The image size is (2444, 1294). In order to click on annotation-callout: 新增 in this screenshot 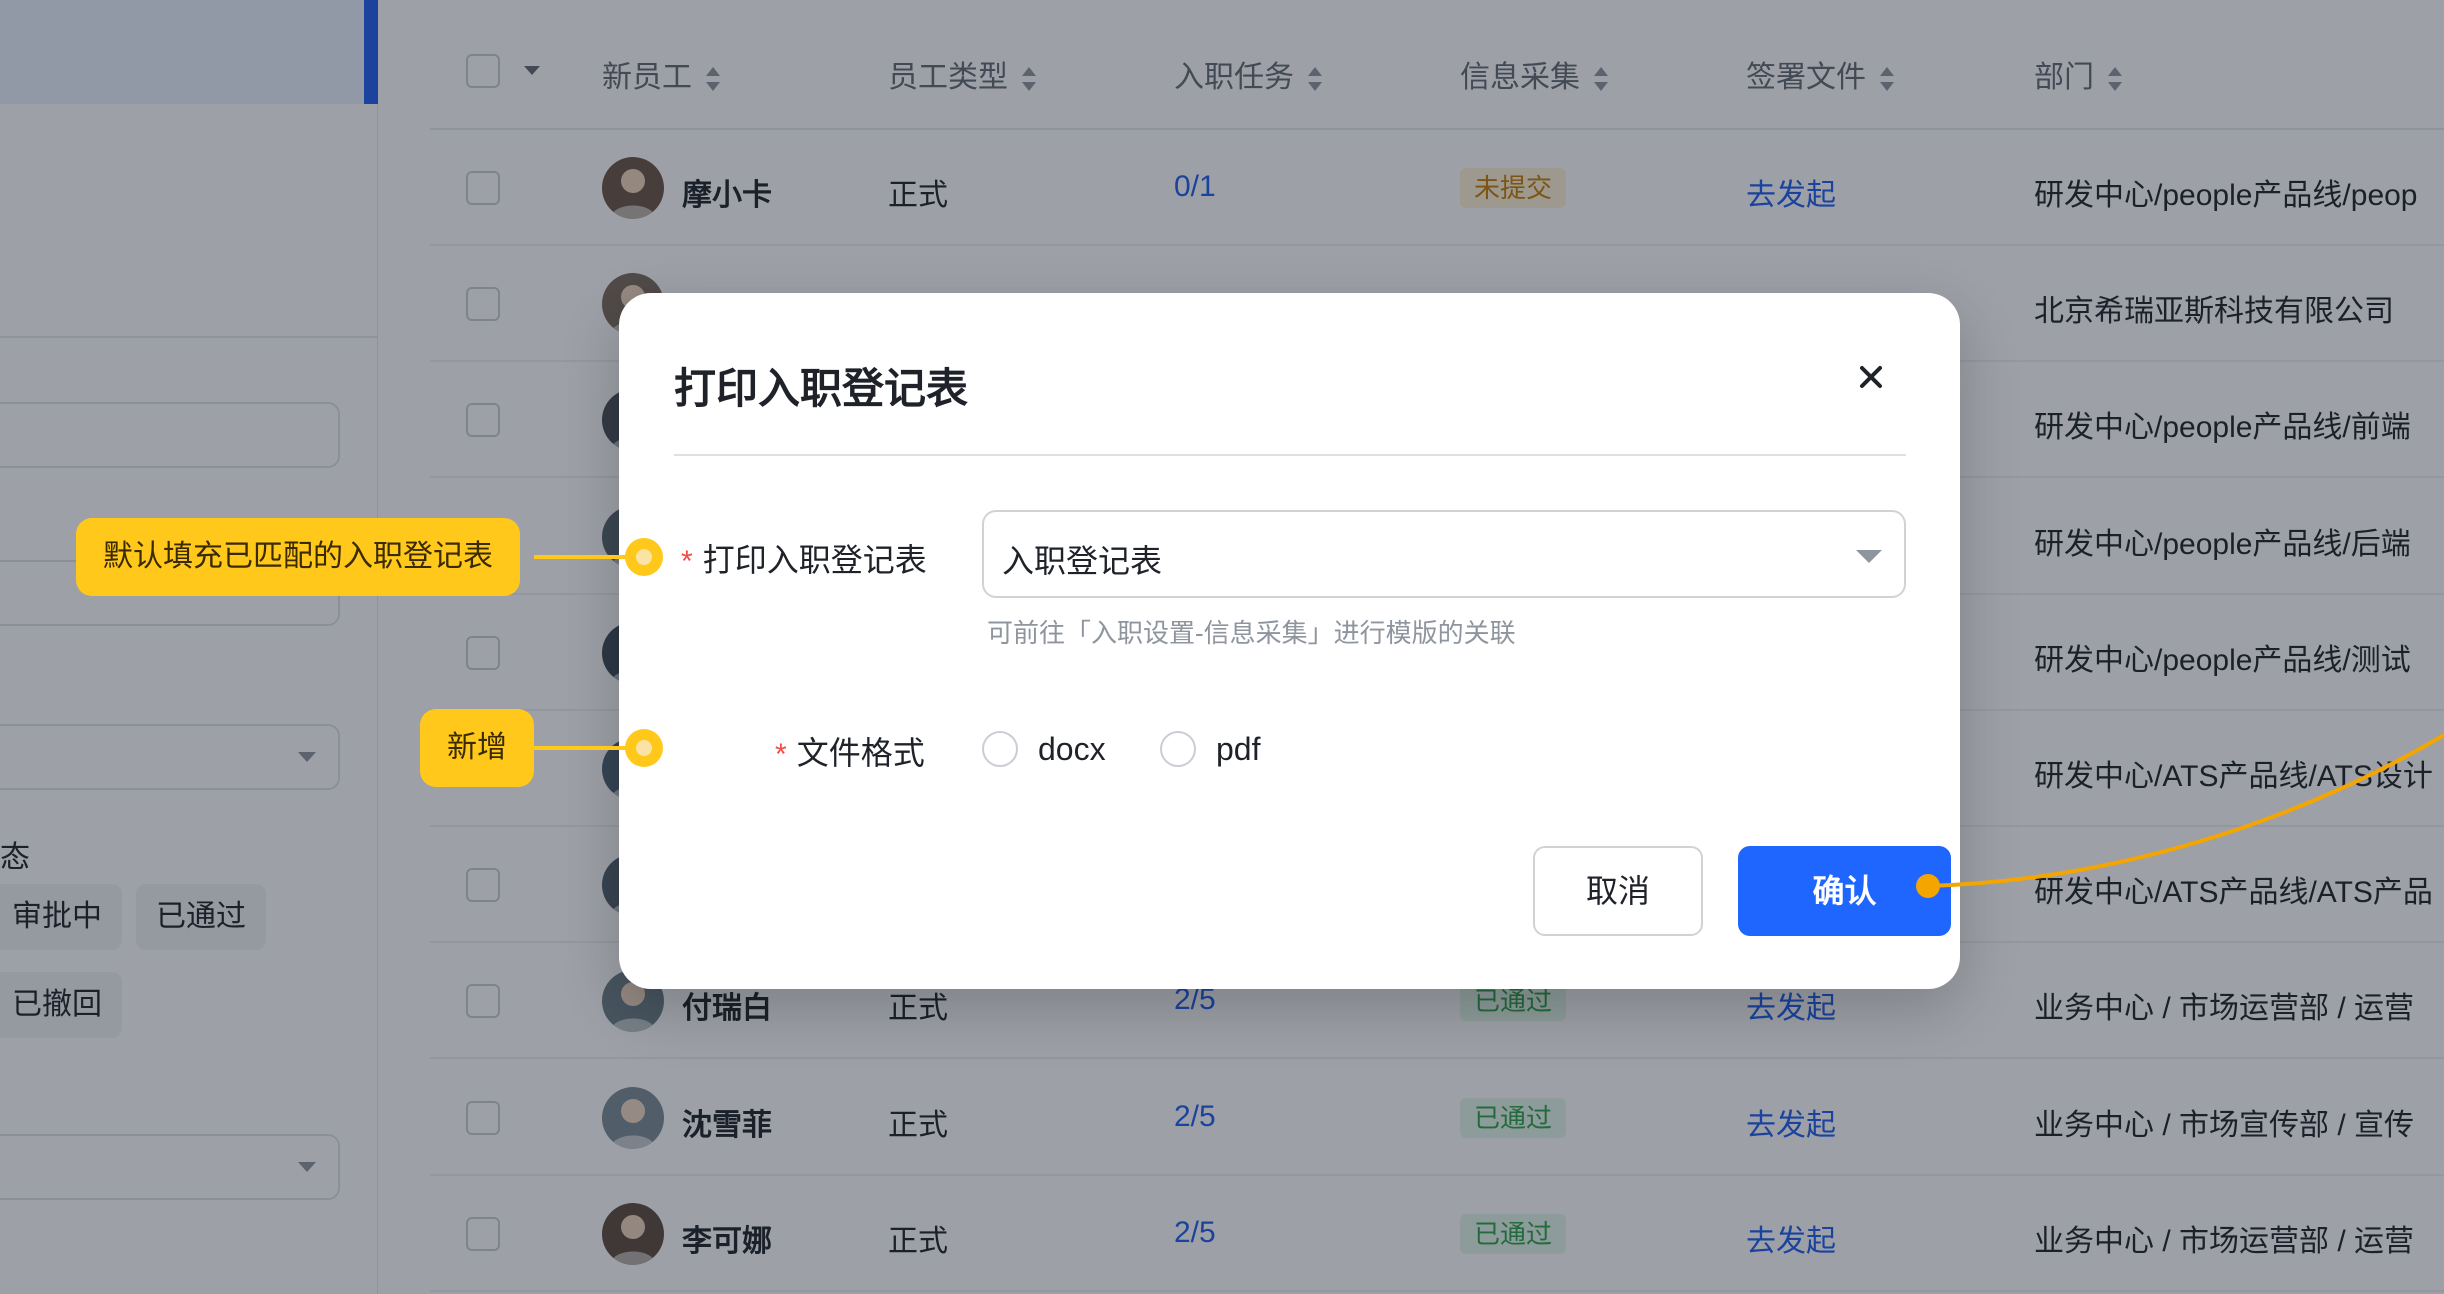, I will do `click(477, 748)`.